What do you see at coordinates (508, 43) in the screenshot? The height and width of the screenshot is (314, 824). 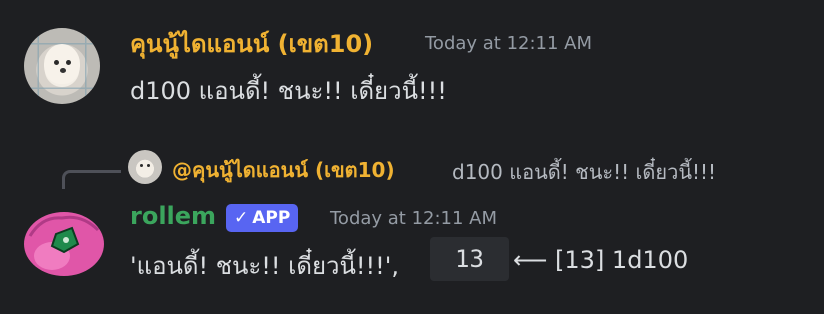 I see `message-timestamp: Today at 12:11 AM` at bounding box center [508, 43].